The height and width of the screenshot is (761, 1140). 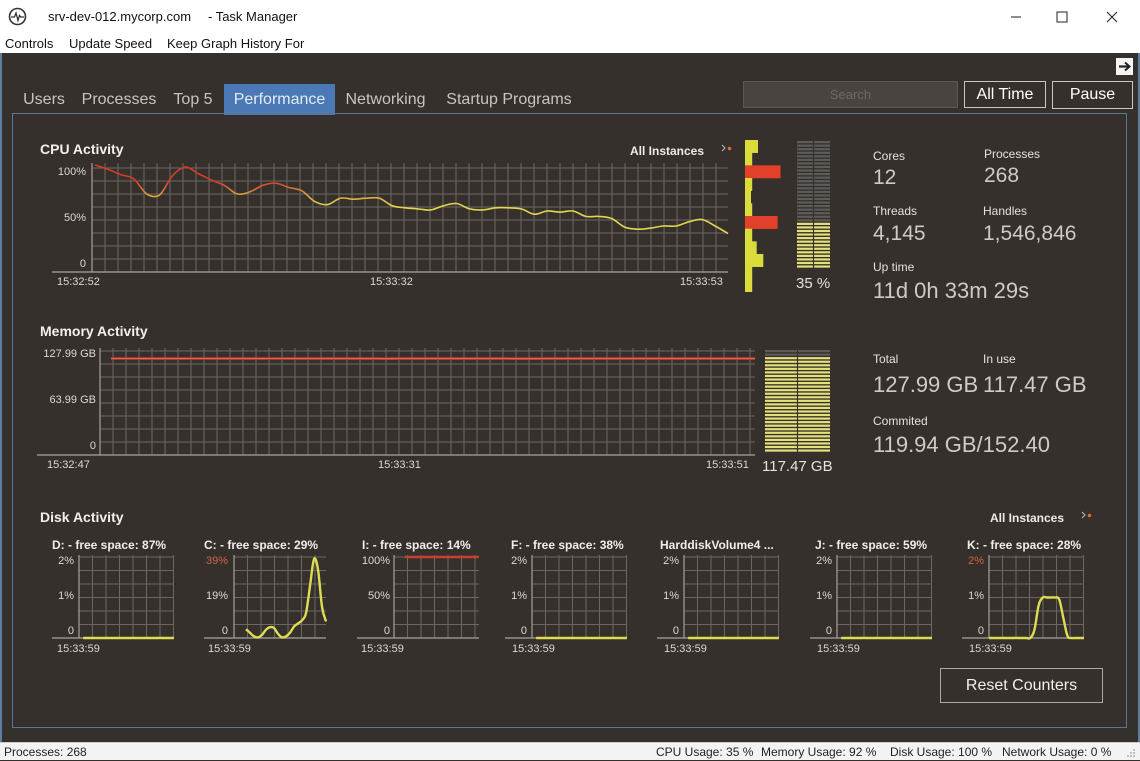 I want to click on memory-xtick-start: 15:32:47, so click(x=68, y=465).